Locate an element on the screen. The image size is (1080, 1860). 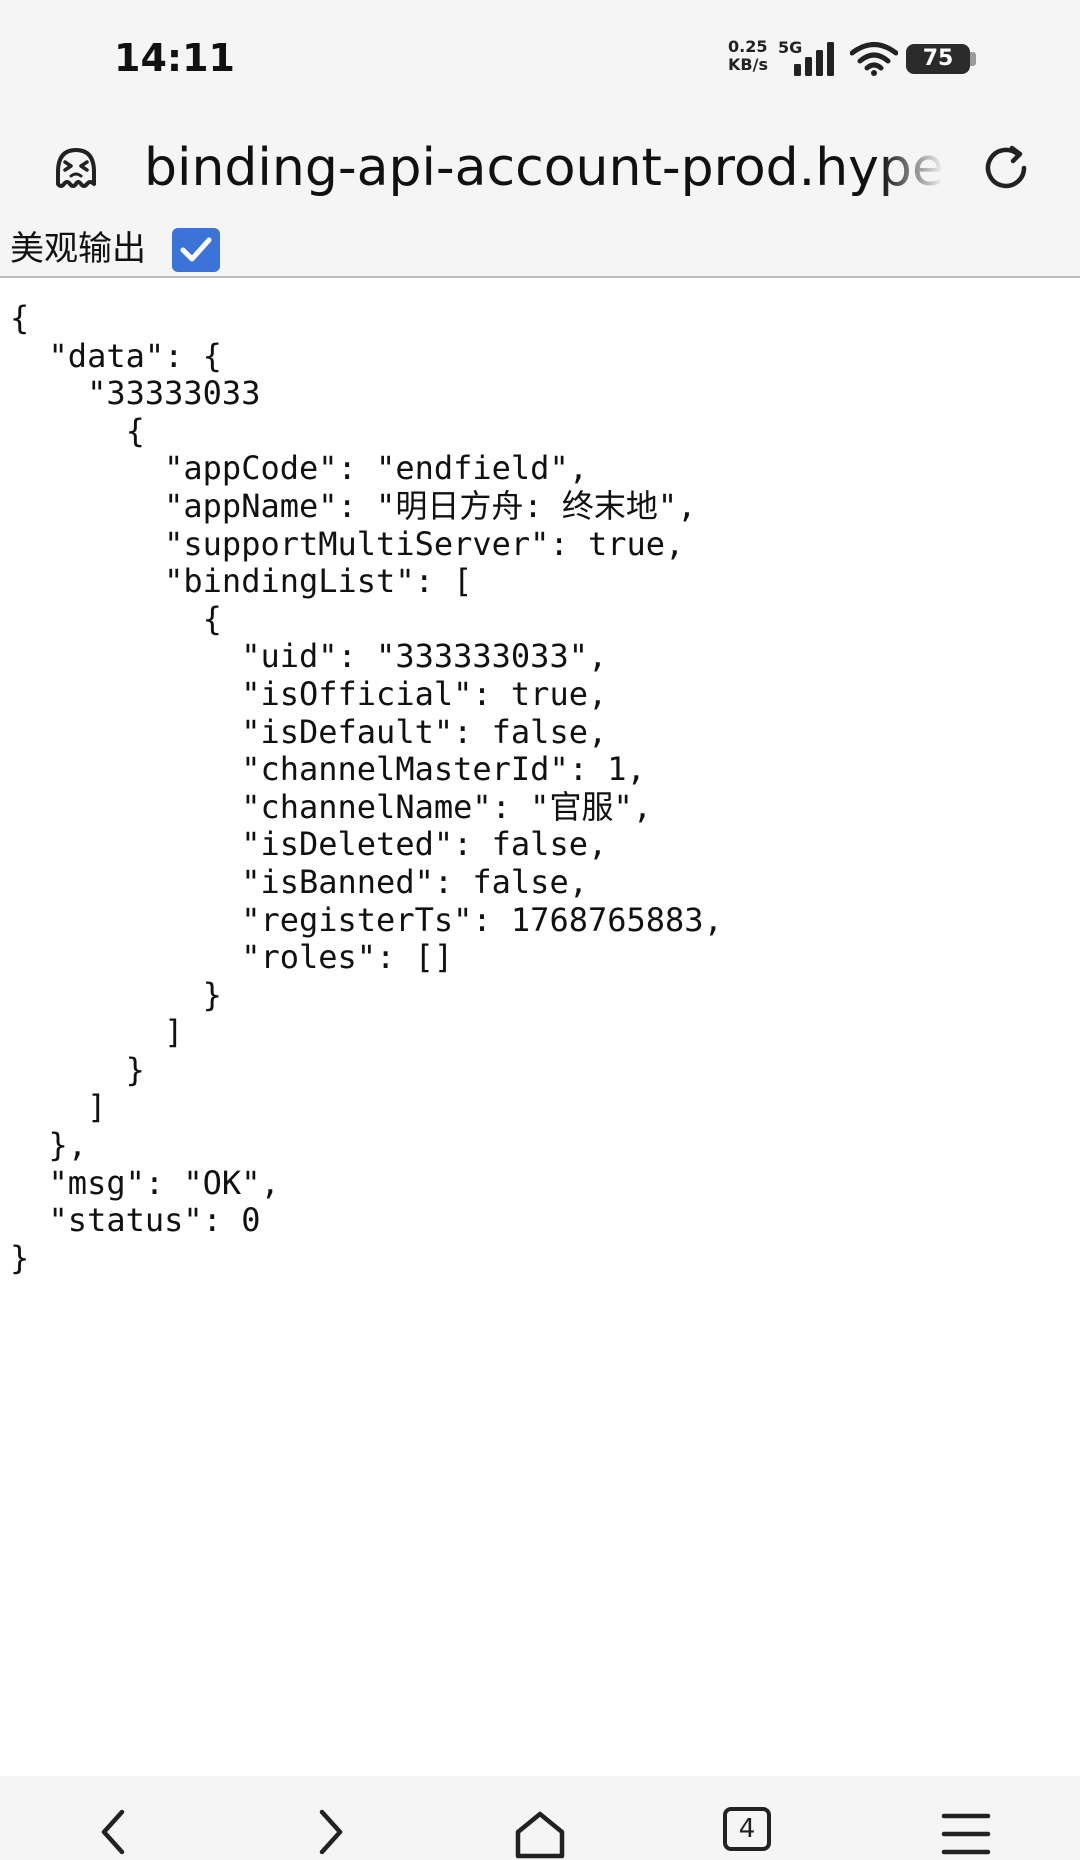
json-line: "isBanned": false, is located at coordinates (299, 881).